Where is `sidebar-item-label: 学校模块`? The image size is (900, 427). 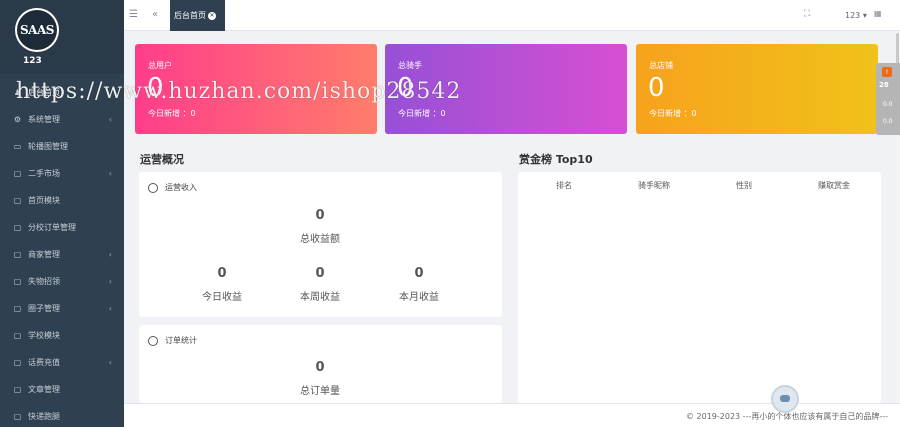 sidebar-item-label: 学校模块 is located at coordinates (44, 335).